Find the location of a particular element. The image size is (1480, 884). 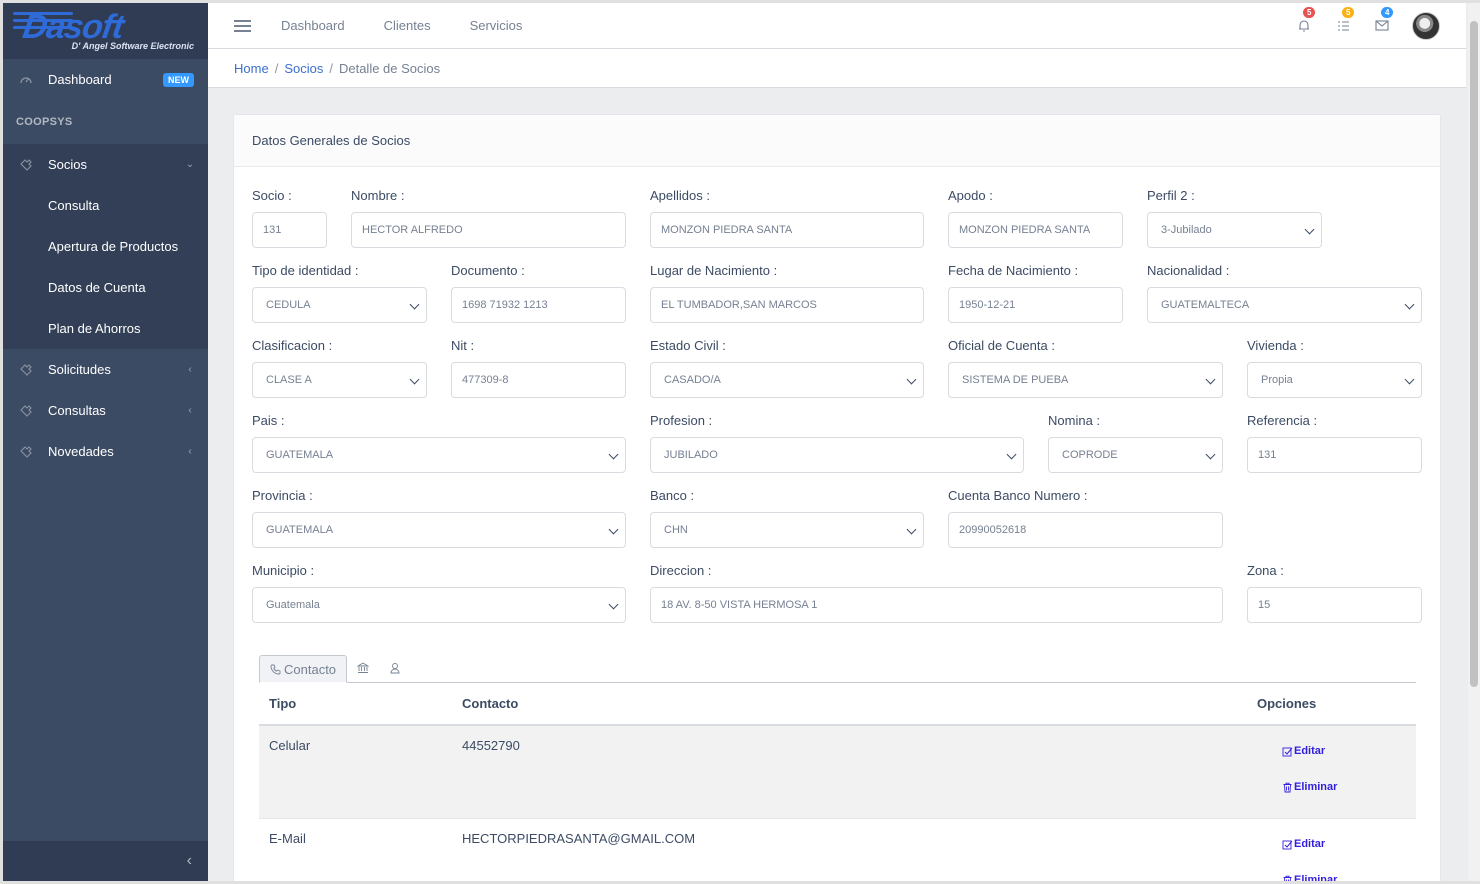

edit-label: Editar is located at coordinates (1310, 844).